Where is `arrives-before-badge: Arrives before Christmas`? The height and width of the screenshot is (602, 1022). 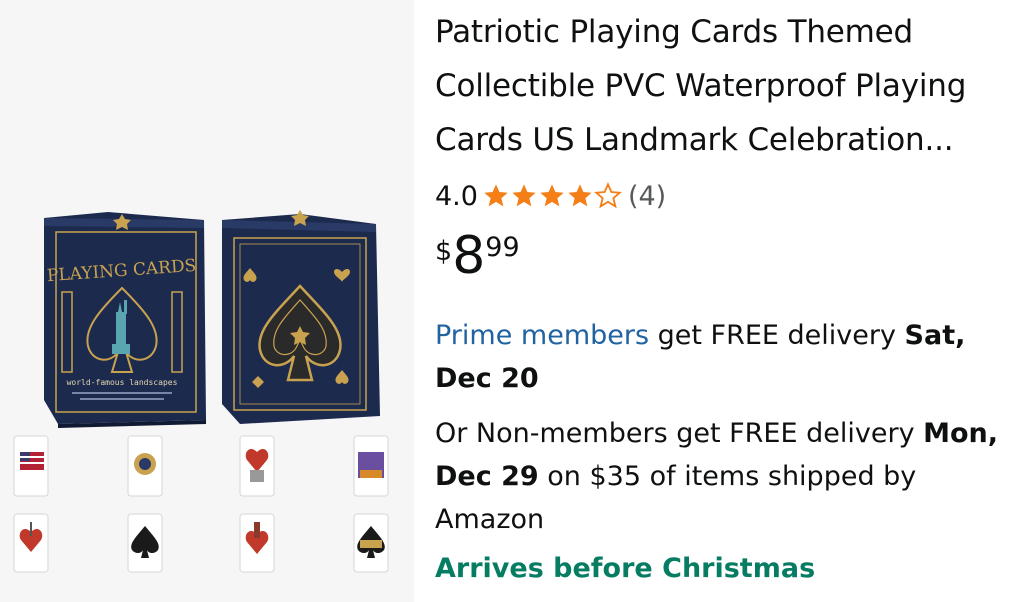
arrives-before-badge: Arrives before Christmas is located at coordinates (625, 568).